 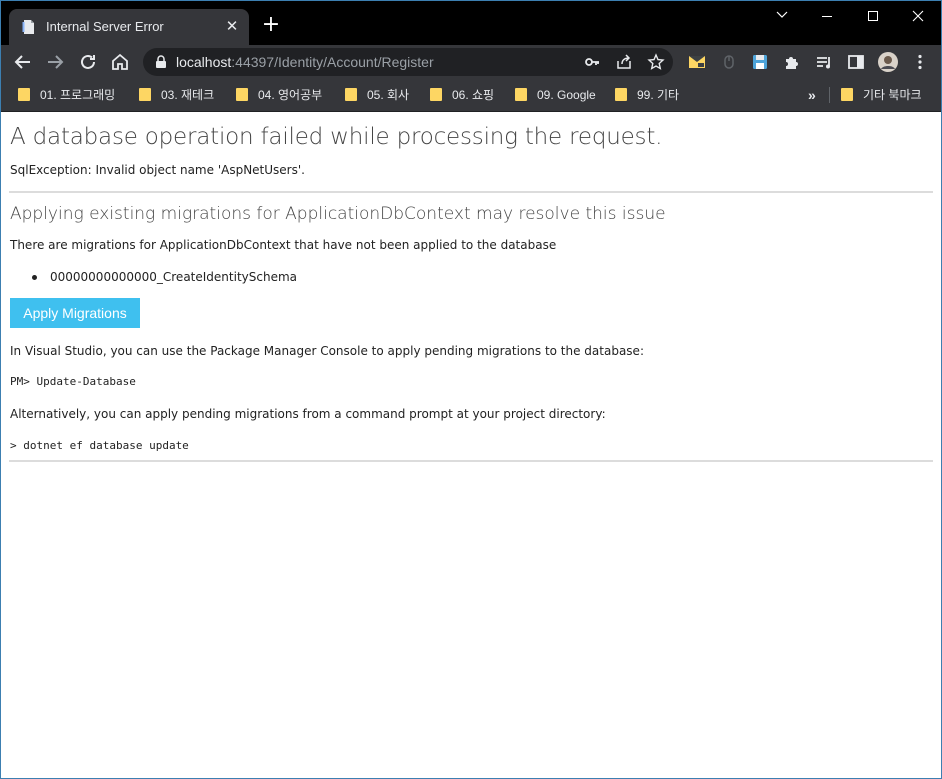 I want to click on bookmarks-overflow-button: », so click(x=812, y=95).